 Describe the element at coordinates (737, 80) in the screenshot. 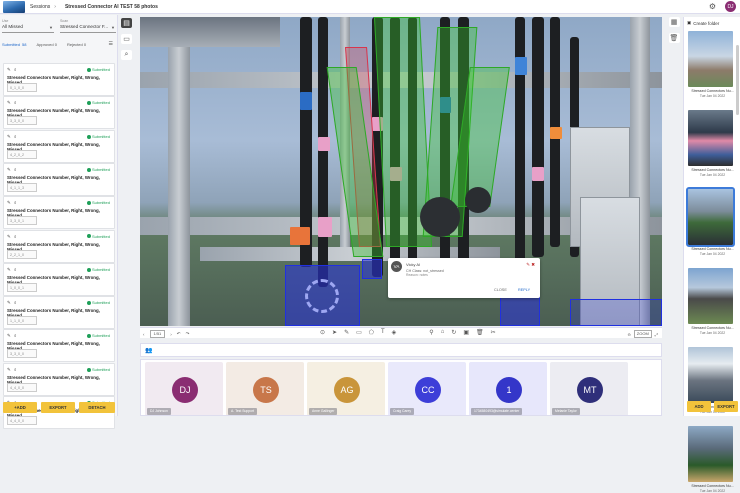

I see `gallery-scrollbar` at that location.